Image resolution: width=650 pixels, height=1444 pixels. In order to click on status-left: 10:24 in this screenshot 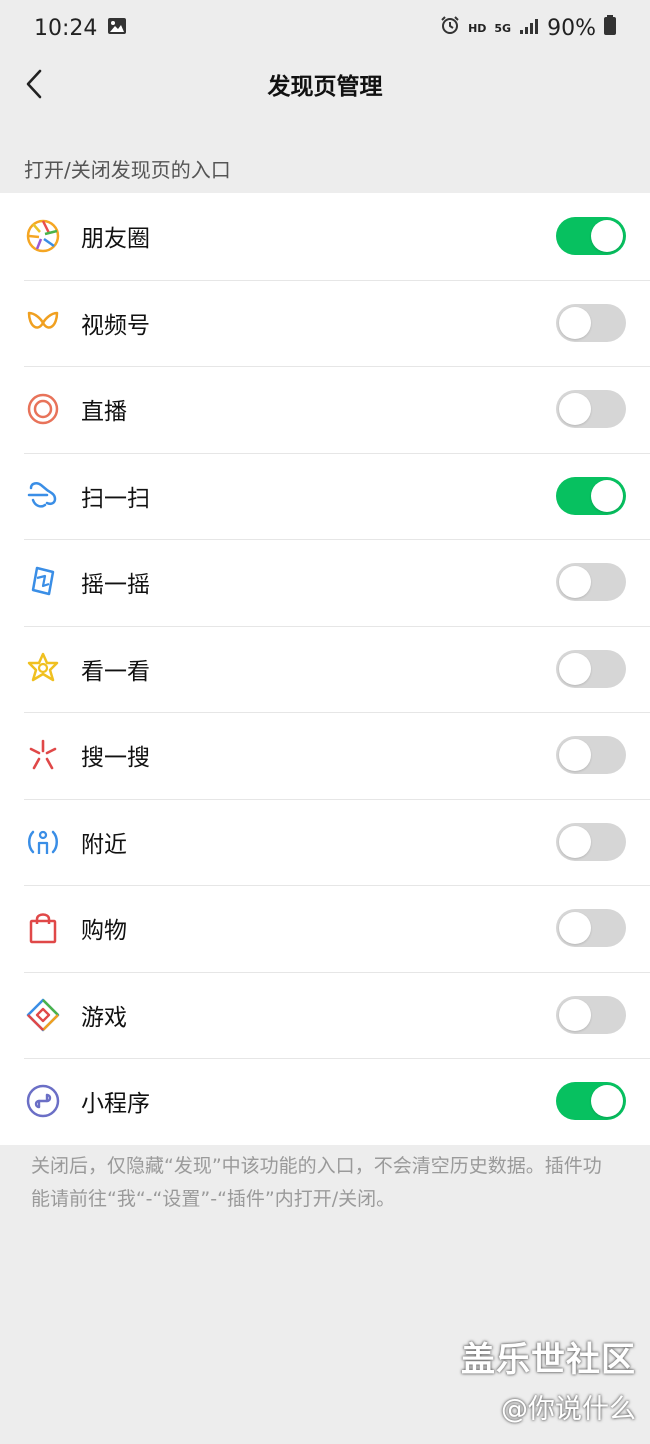, I will do `click(80, 28)`.